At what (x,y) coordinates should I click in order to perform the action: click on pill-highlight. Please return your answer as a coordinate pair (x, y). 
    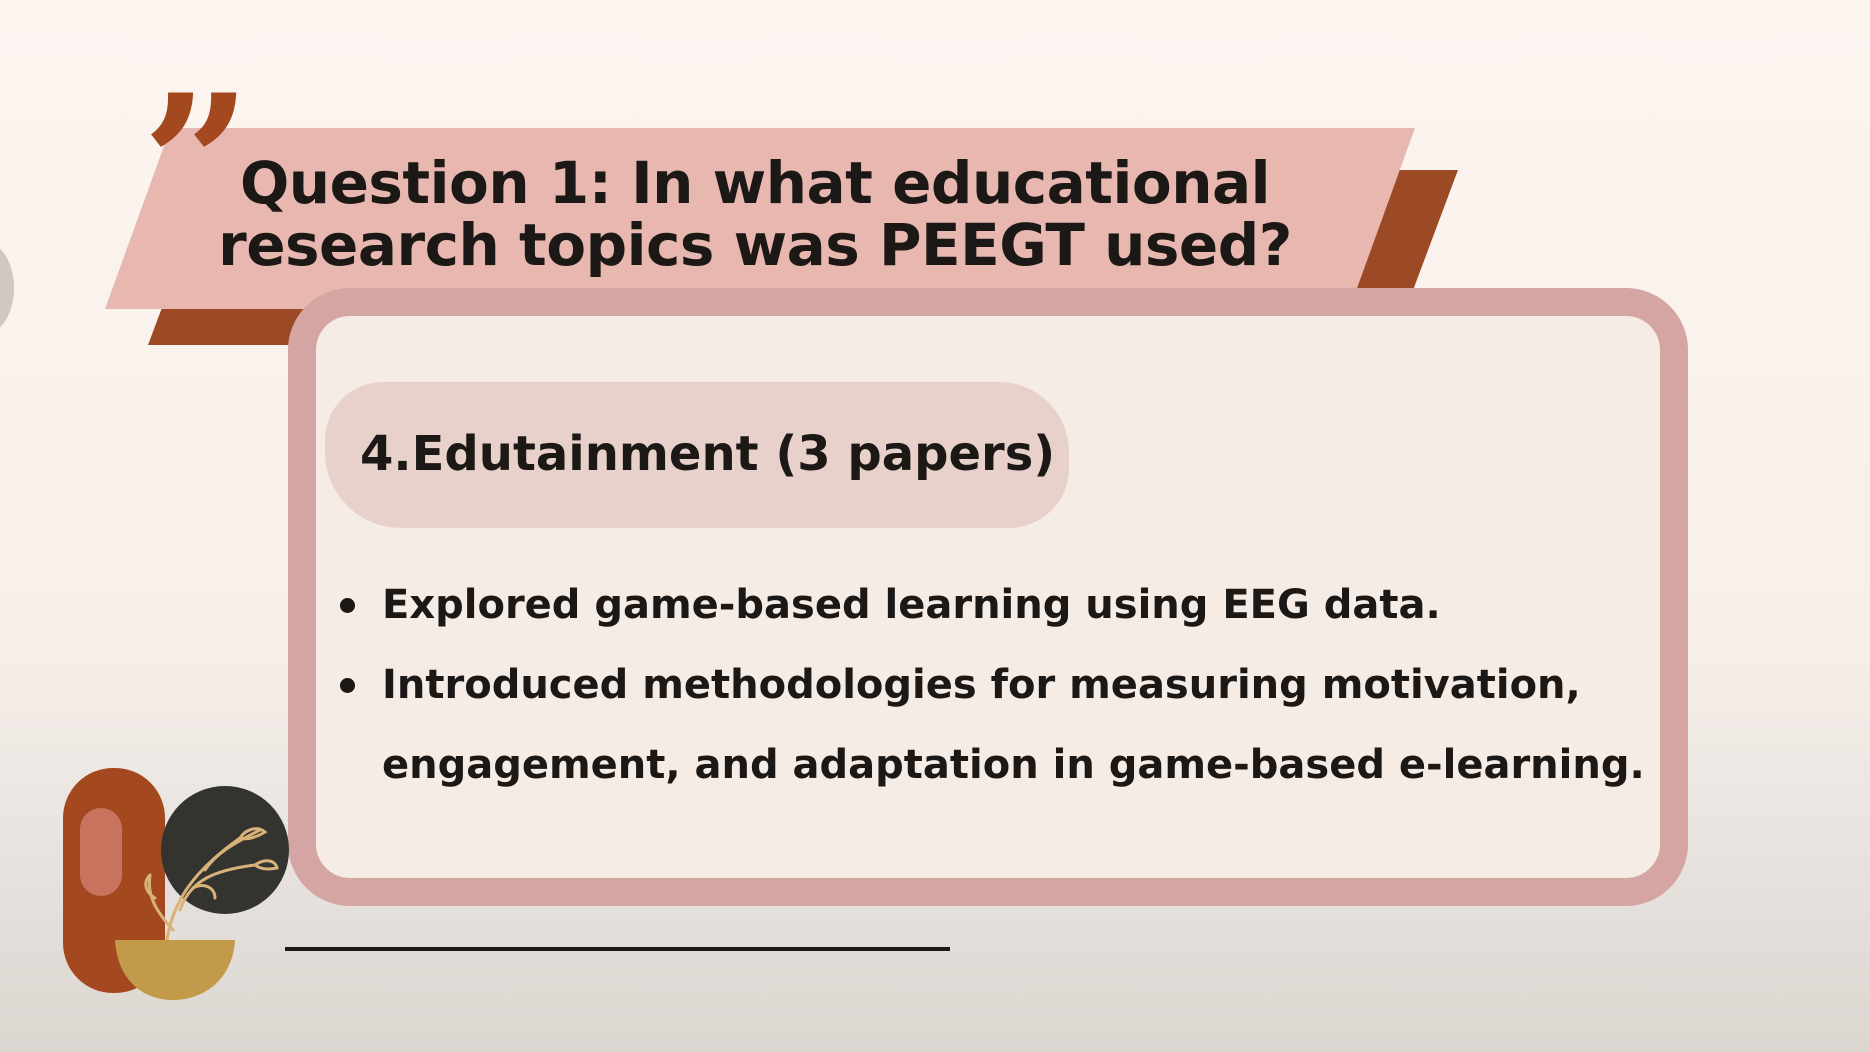
    Looking at the image, I should click on (101, 852).